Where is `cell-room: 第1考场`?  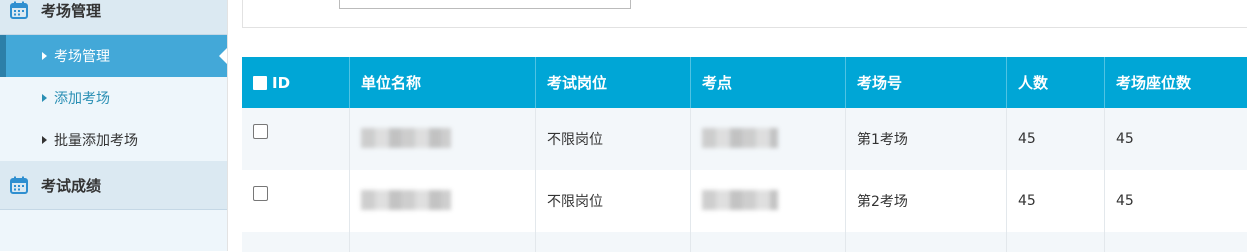
cell-room: 第1考场 is located at coordinates (926, 139).